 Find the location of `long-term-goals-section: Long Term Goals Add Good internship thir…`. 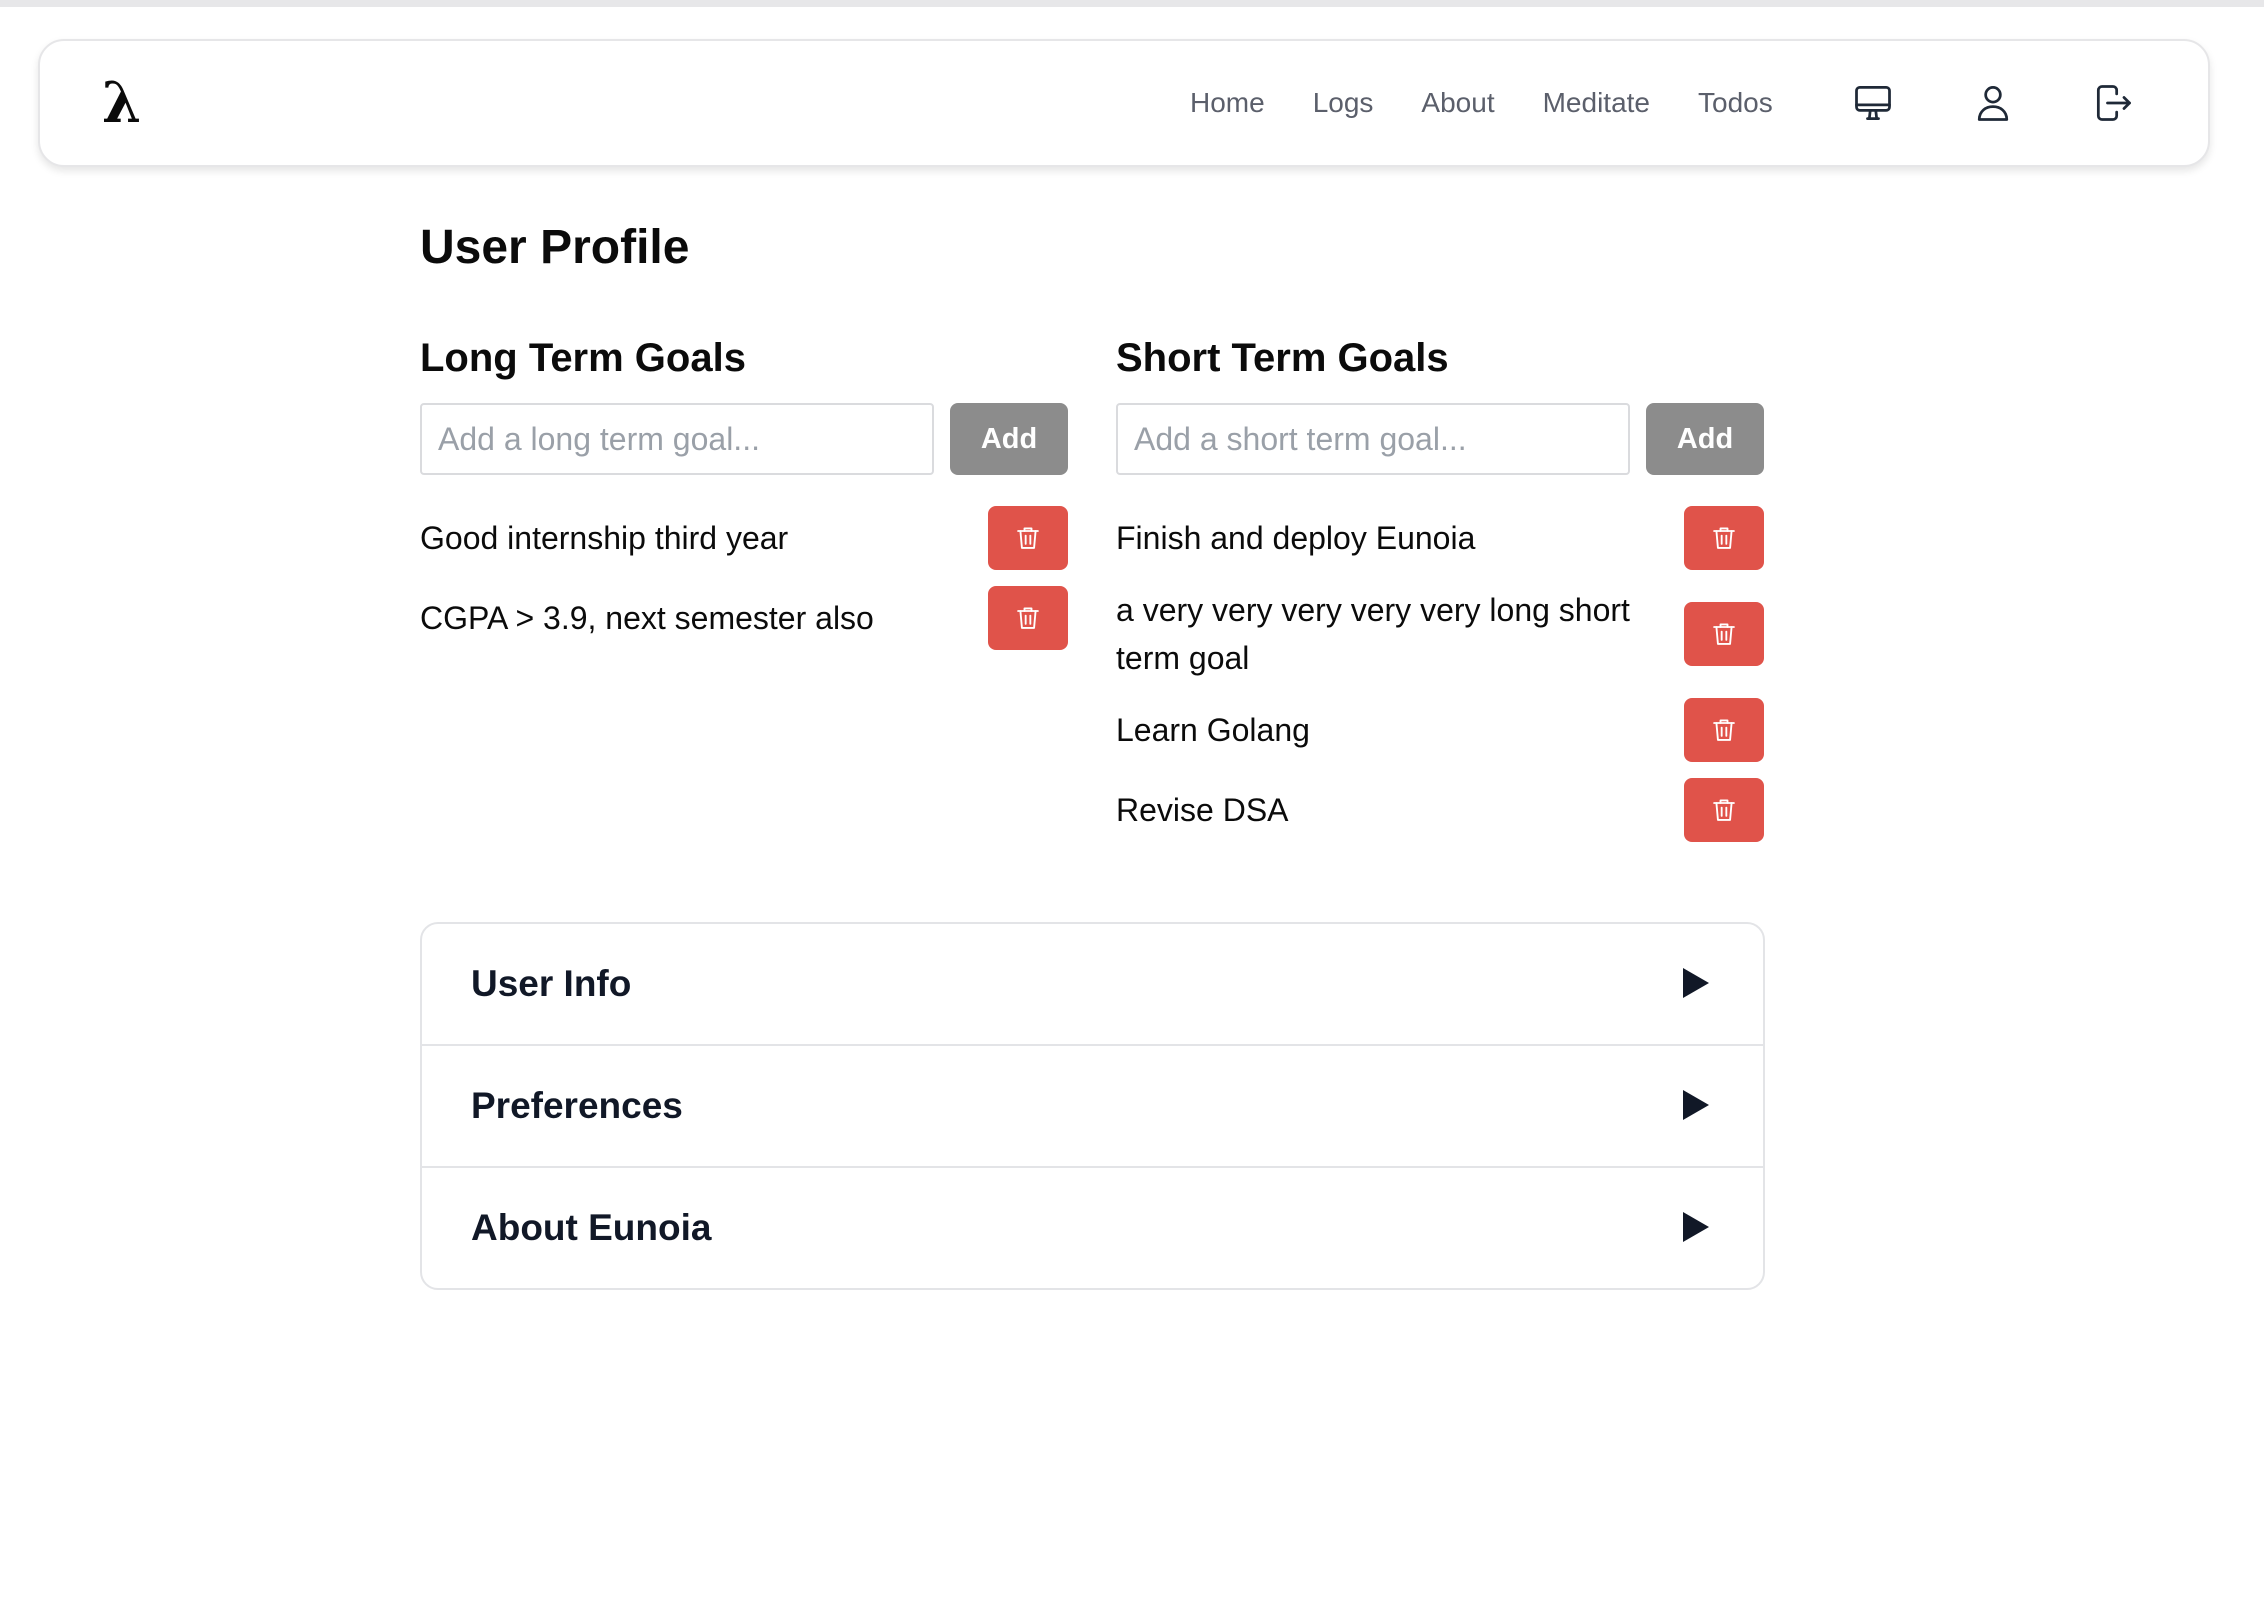

long-term-goals-section: Long Term Goals Add Good internship thir… is located at coordinates (744, 490).